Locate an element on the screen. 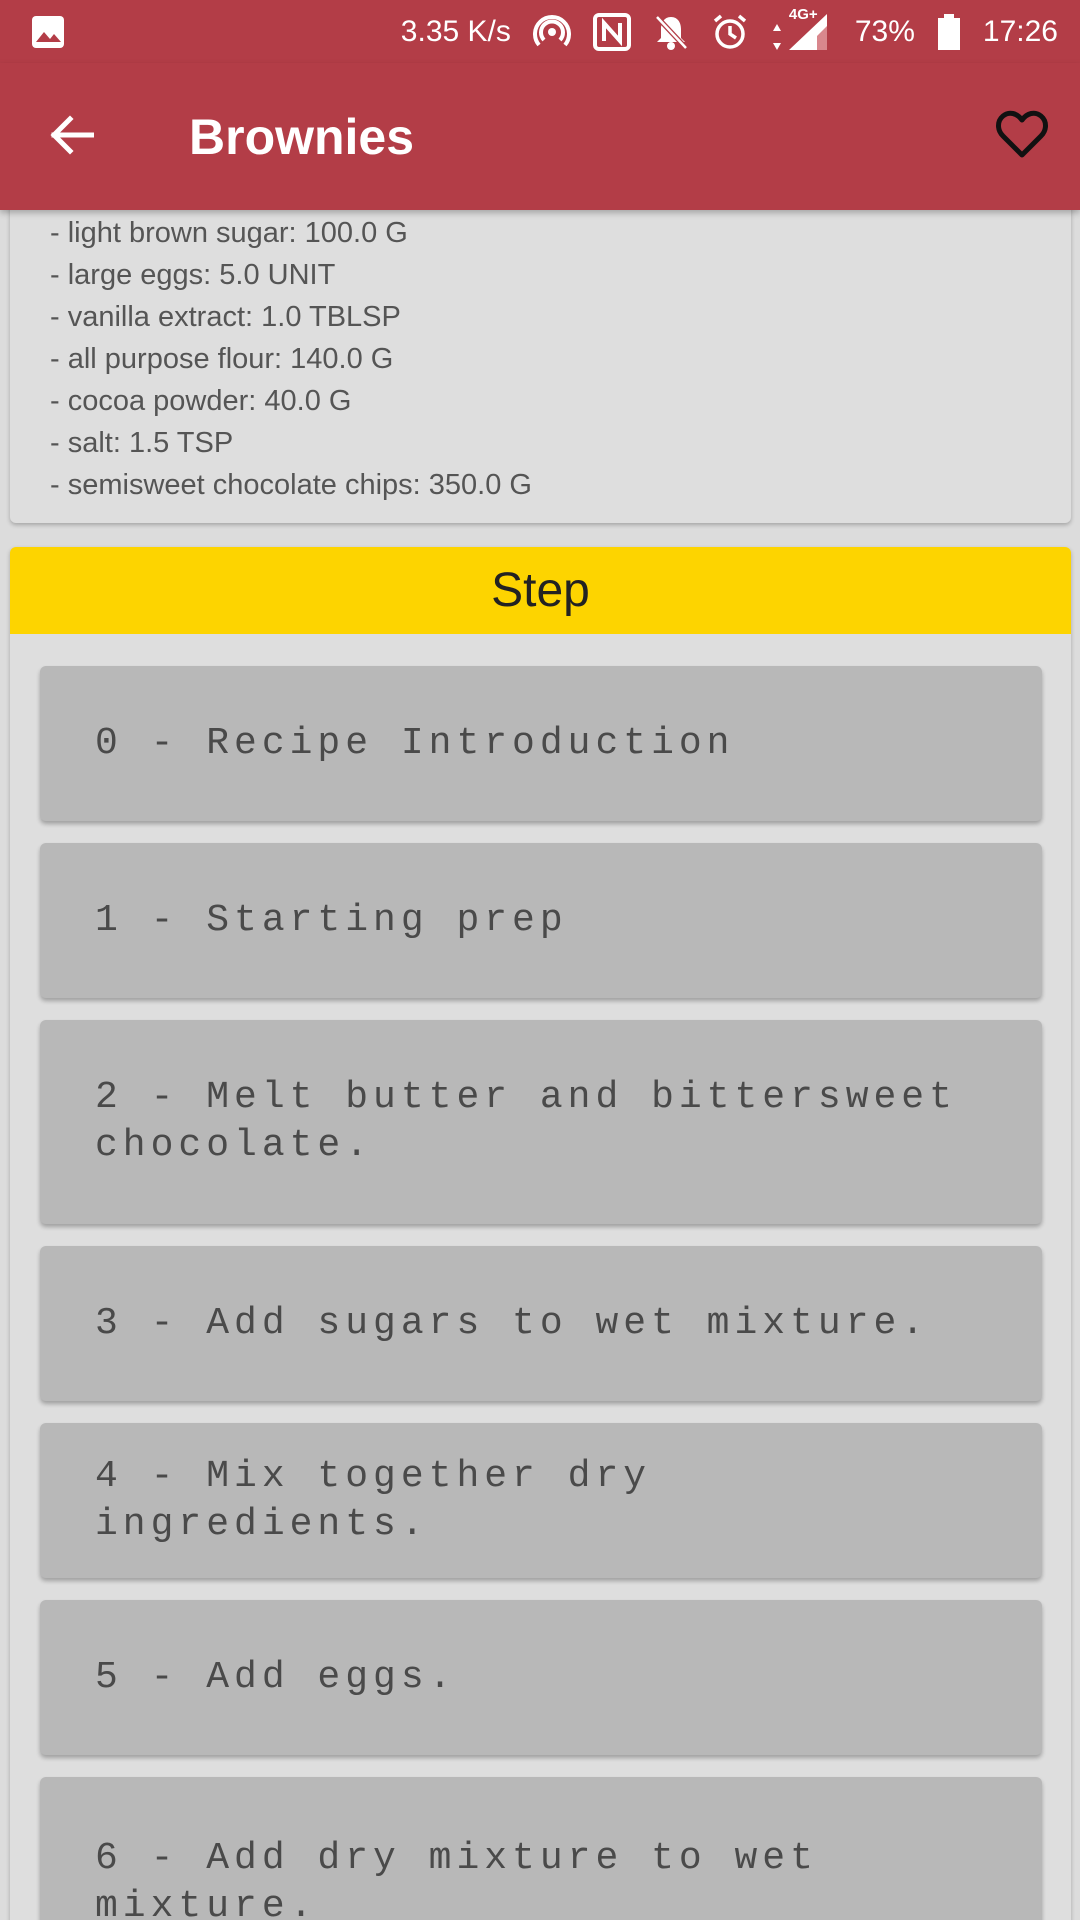 The width and height of the screenshot is (1080, 1920). step-item-4: 4 - Mix together dry ingredients. is located at coordinates (541, 1500).